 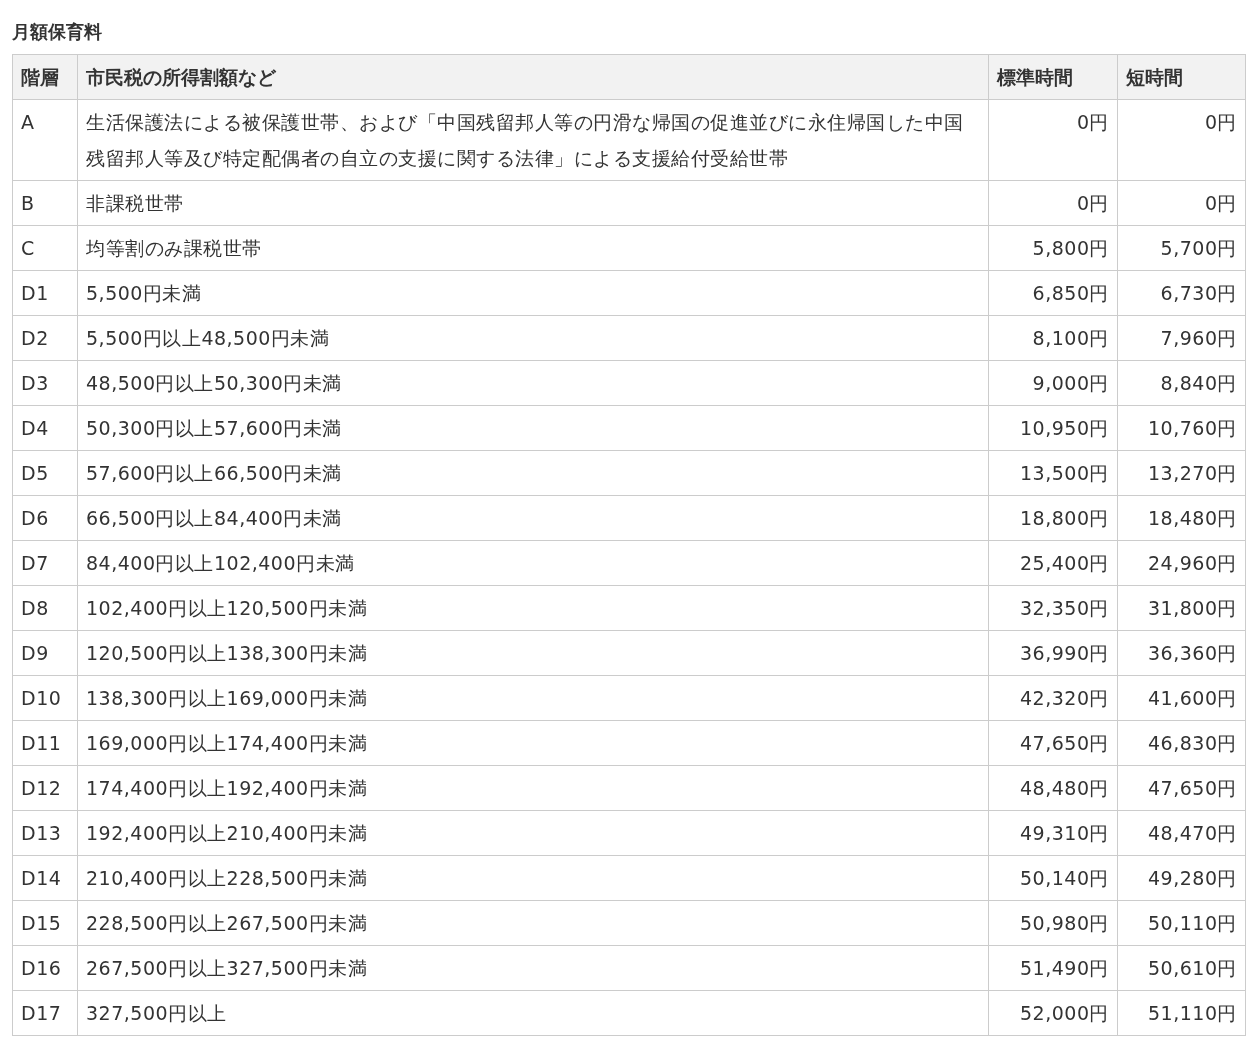 What do you see at coordinates (1181, 608) in the screenshot?
I see `table-cell: 31,800円` at bounding box center [1181, 608].